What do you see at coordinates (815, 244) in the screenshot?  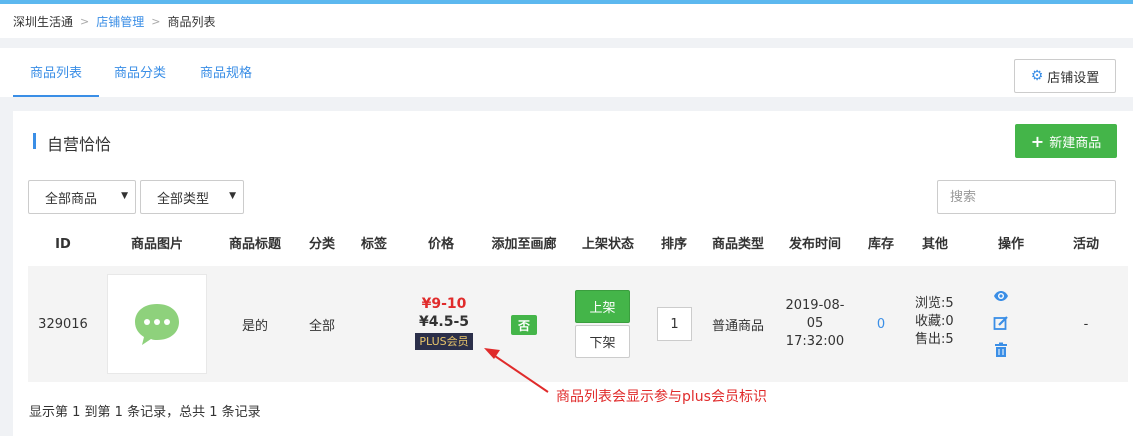 I see `header-publish-time: 发布时间` at bounding box center [815, 244].